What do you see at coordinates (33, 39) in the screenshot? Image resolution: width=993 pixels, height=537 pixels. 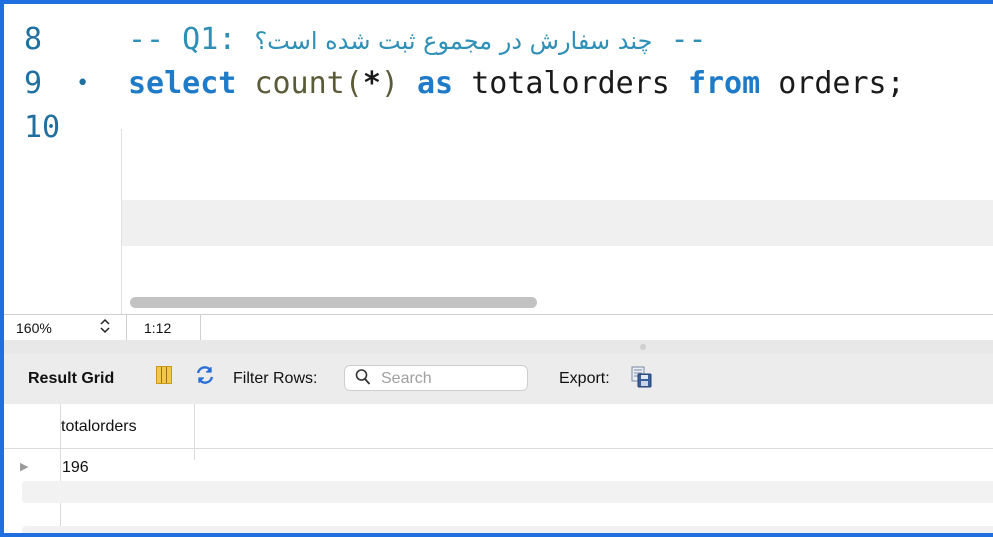 I see `line-number: 8` at bounding box center [33, 39].